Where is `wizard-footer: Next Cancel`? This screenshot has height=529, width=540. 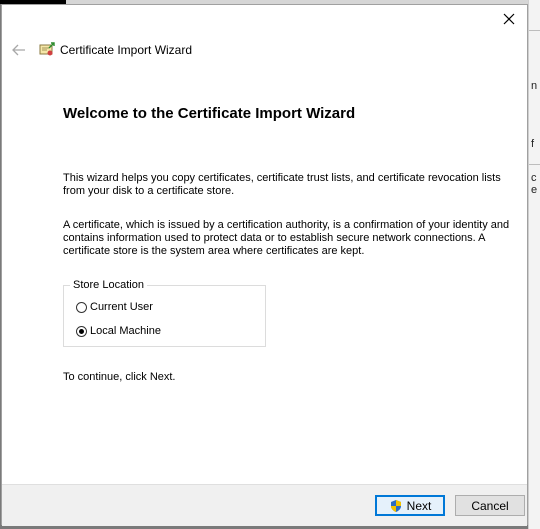
wizard-footer: Next Cancel is located at coordinates (264, 505).